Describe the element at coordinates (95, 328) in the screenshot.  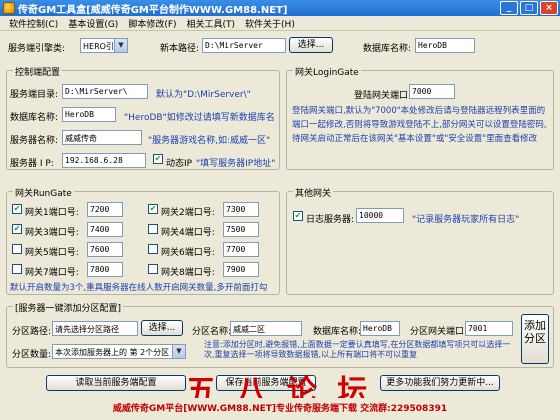
I see `partition-dir-input: 请先选择分区路径` at that location.